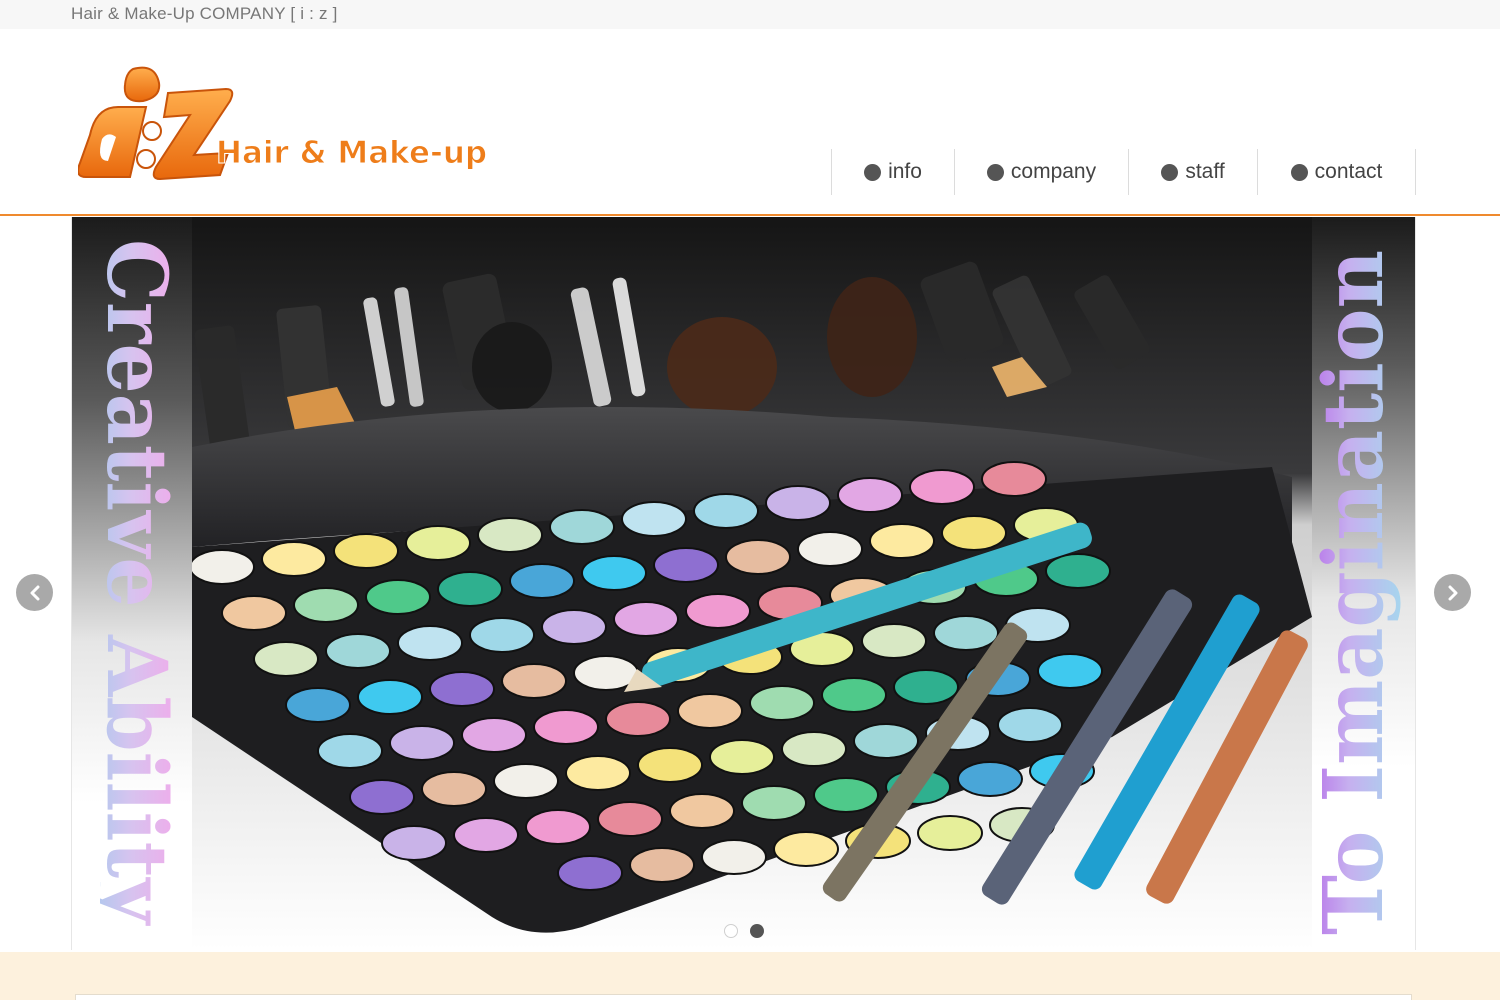  What do you see at coordinates (1348, 171) in the screenshot?
I see `nav-item-label: contact` at bounding box center [1348, 171].